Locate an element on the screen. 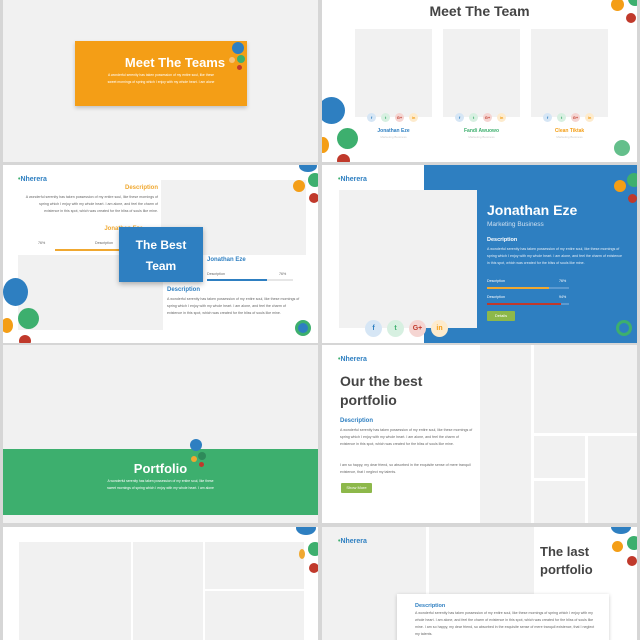 Image resolution: width=640 pixels, height=640 pixels. show-more-button: Show More is located at coordinates (356, 488).